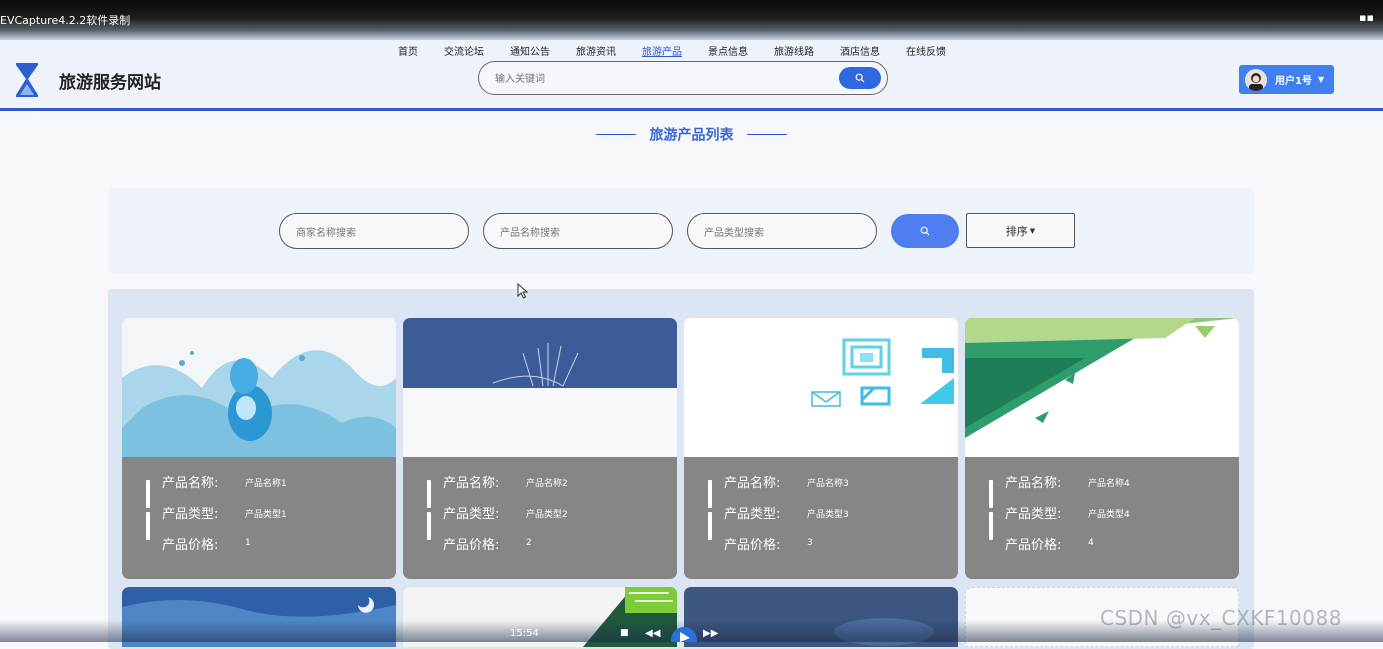 This screenshot has width=1383, height=649. I want to click on header-search, so click(683, 78).